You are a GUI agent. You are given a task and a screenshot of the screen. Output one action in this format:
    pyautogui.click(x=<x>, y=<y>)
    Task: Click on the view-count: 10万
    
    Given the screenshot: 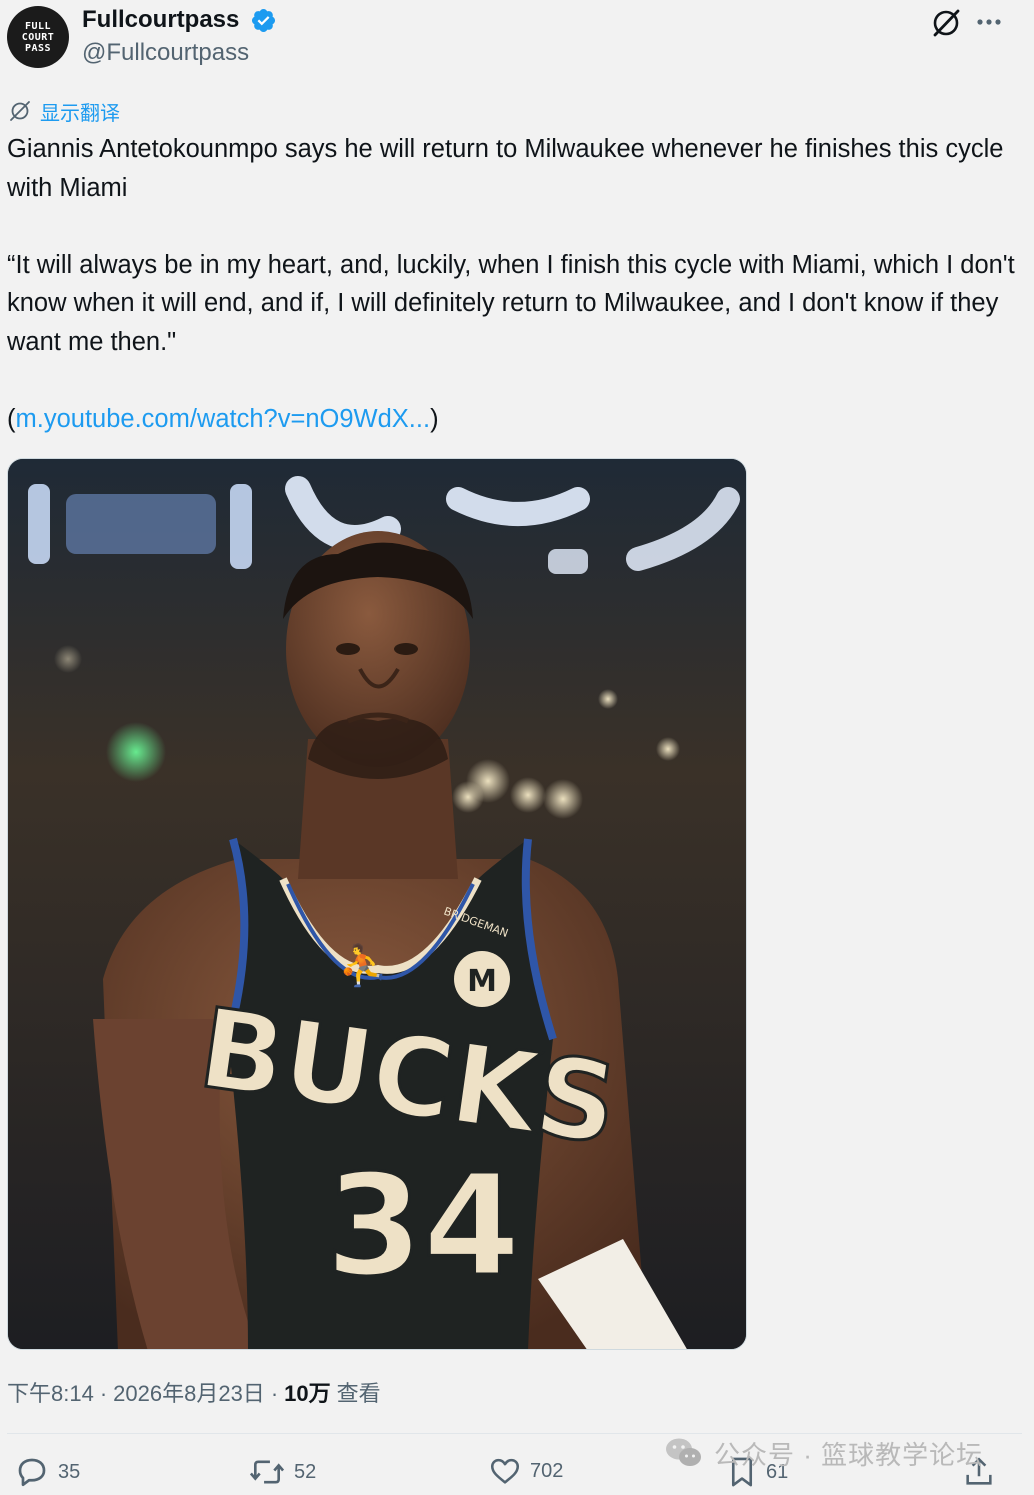 What is the action you would take?
    pyautogui.click(x=307, y=1393)
    